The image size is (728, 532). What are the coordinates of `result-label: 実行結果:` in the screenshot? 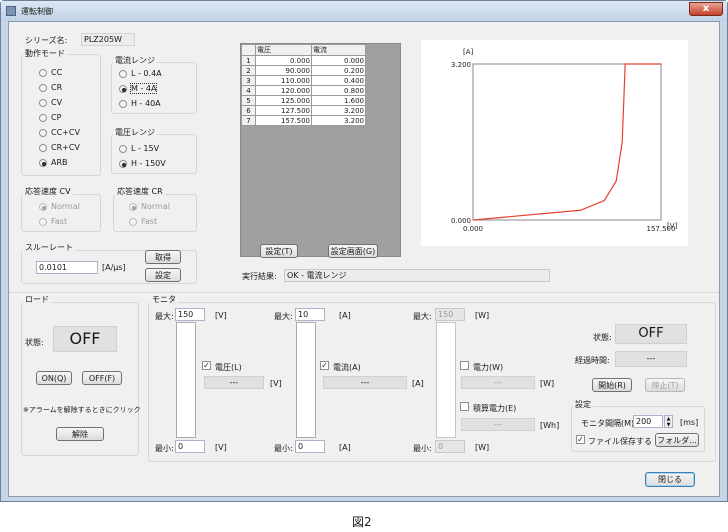 It's located at (259, 276).